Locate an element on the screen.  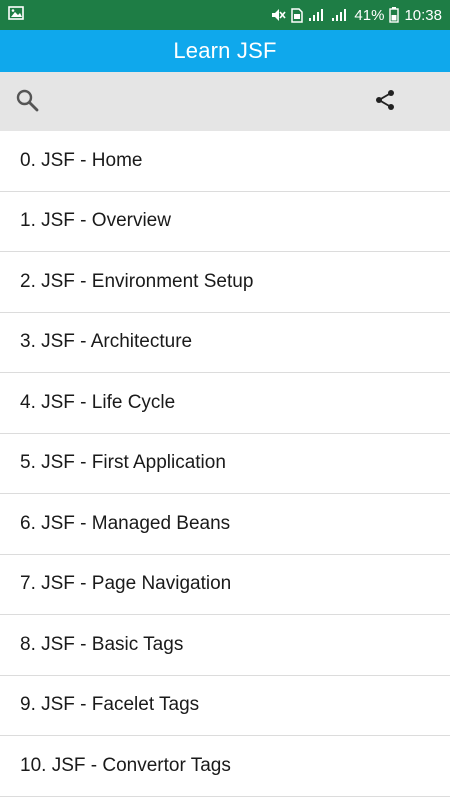
share-icon is located at coordinates (385, 102).